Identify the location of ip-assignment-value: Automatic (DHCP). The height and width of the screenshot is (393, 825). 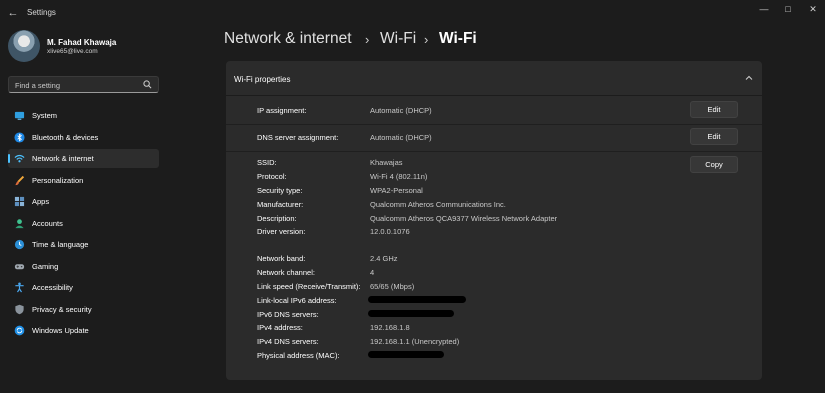
(401, 110).